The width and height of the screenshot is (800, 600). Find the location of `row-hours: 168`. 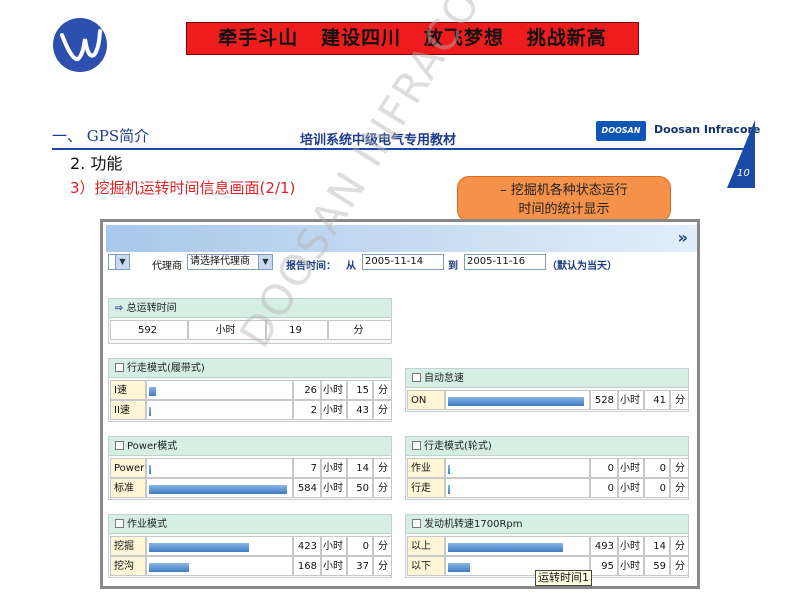

row-hours: 168 is located at coordinates (307, 566).